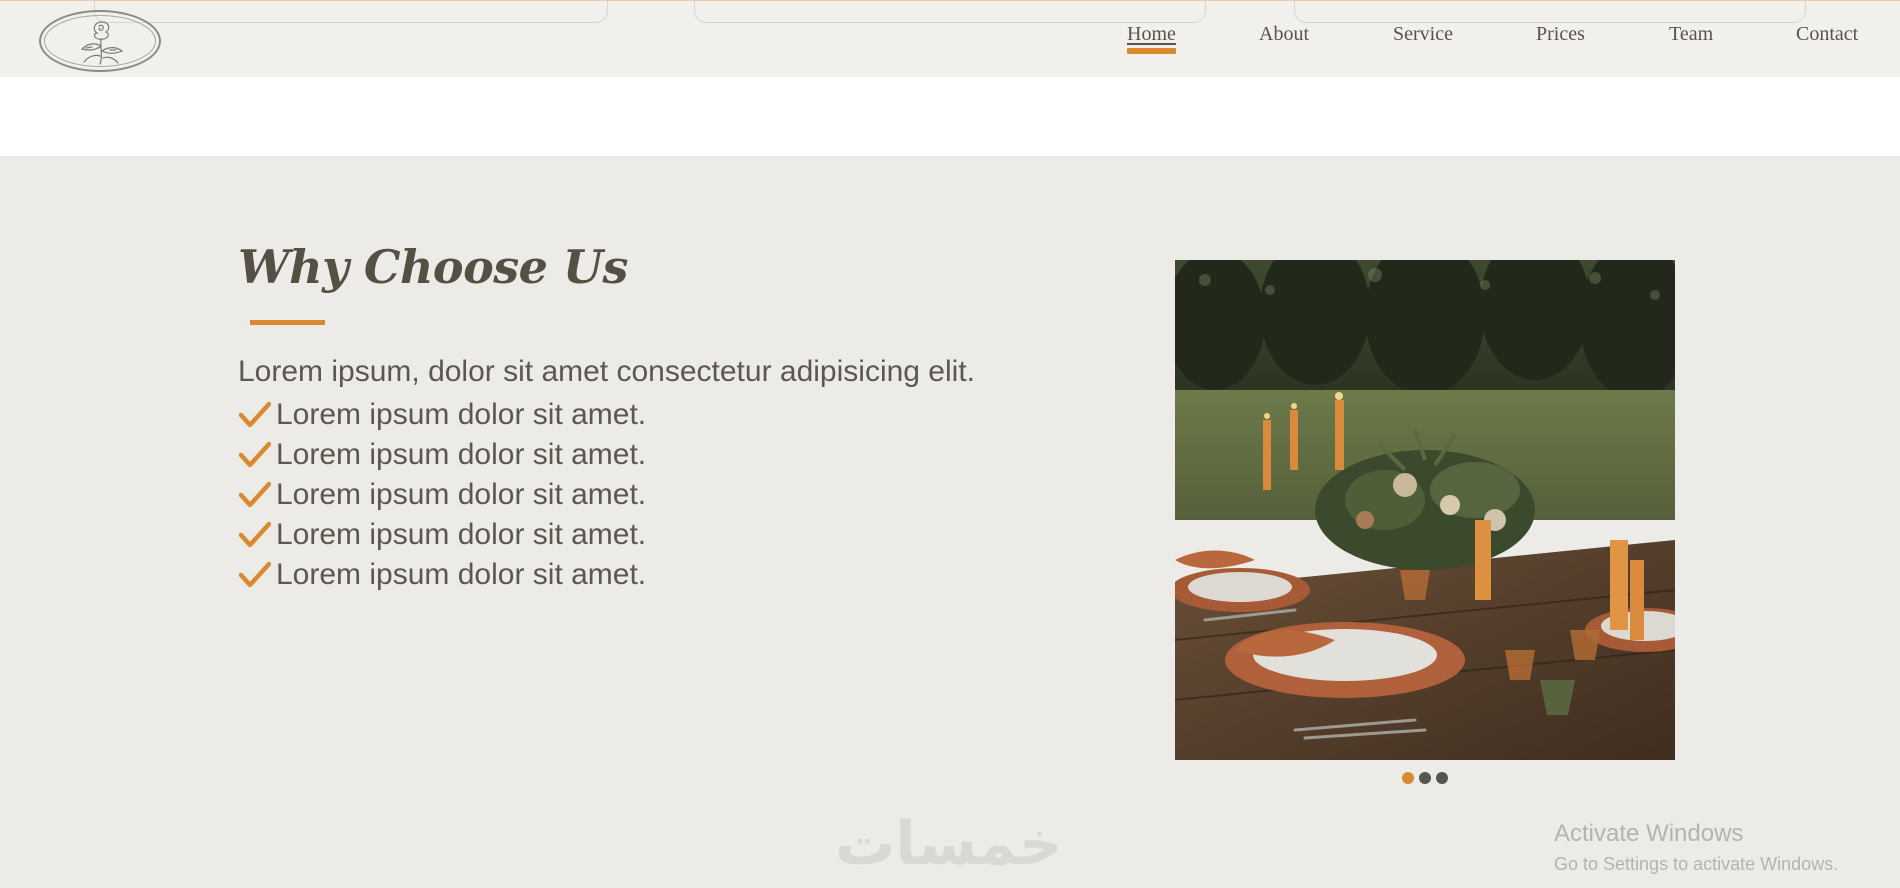  I want to click on white-spacer-band, so click(950, 116).